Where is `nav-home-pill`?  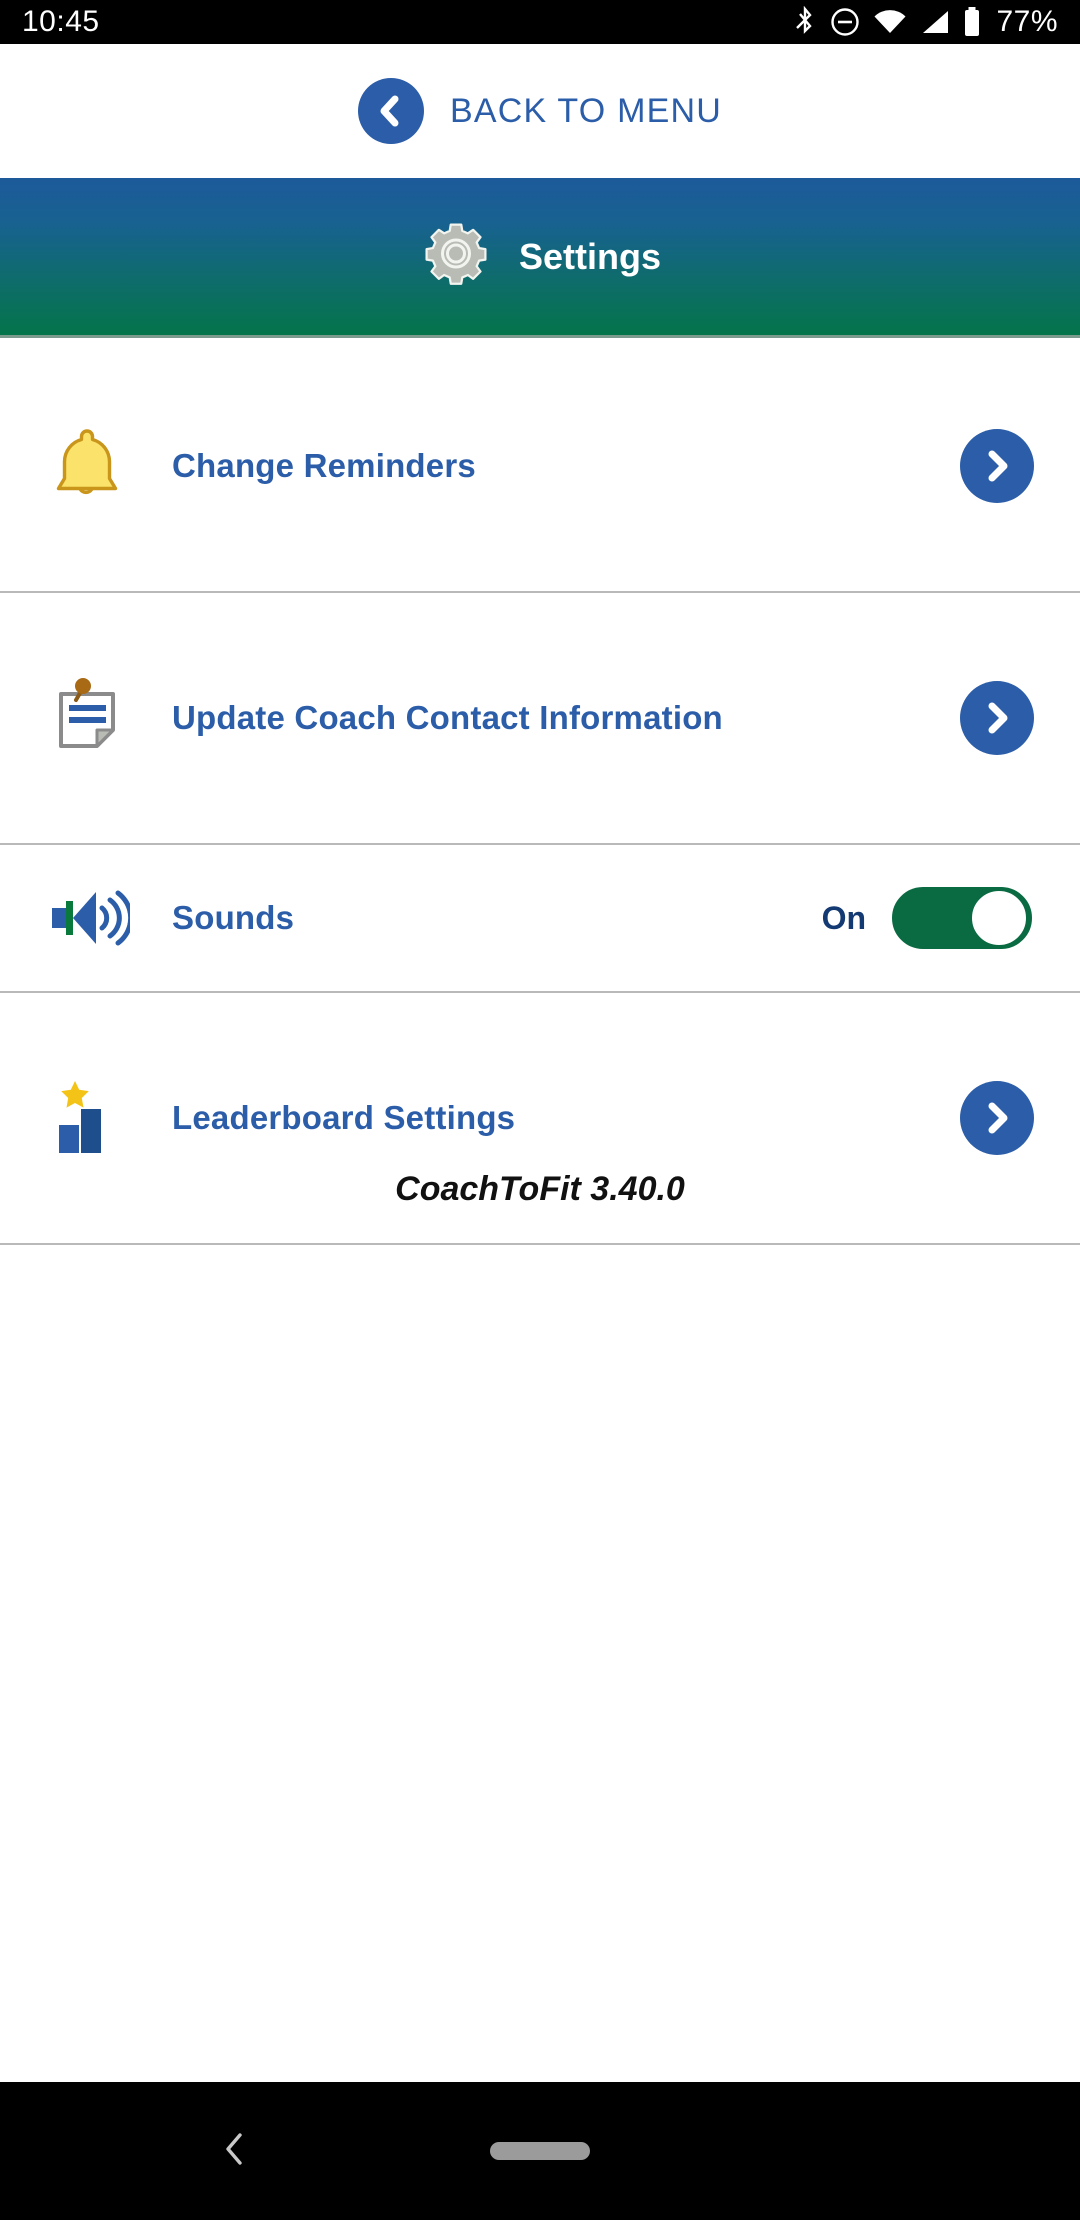
nav-home-pill is located at coordinates (540, 2151).